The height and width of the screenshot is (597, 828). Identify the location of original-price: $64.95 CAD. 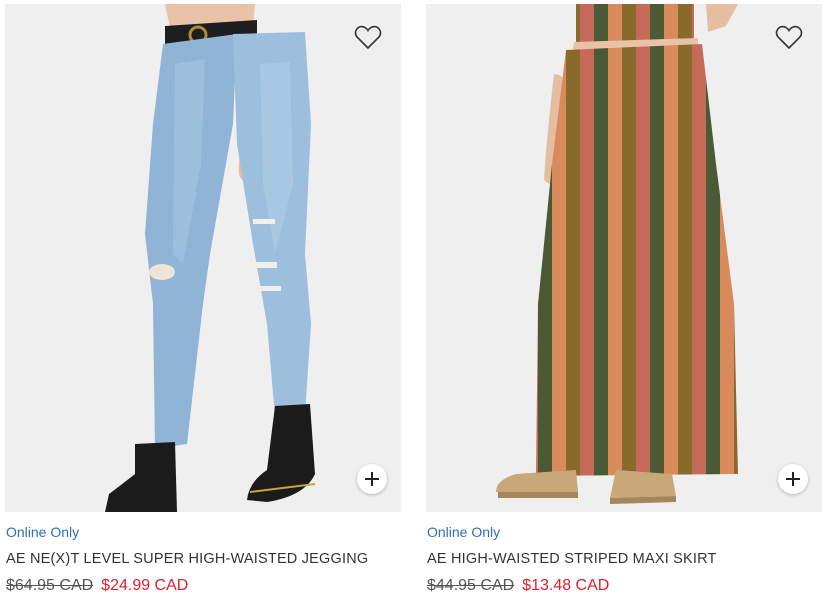
(50, 585).